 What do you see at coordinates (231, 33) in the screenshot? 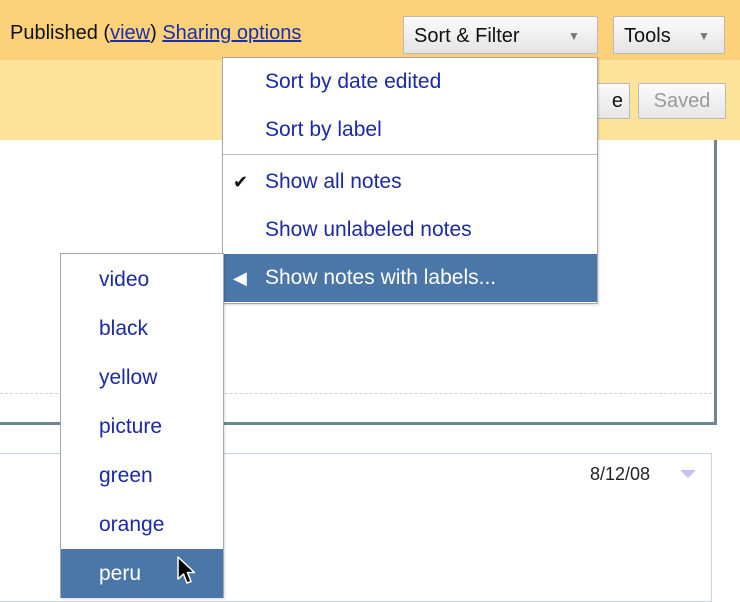
I see `sharing-options-link: Sharing options` at bounding box center [231, 33].